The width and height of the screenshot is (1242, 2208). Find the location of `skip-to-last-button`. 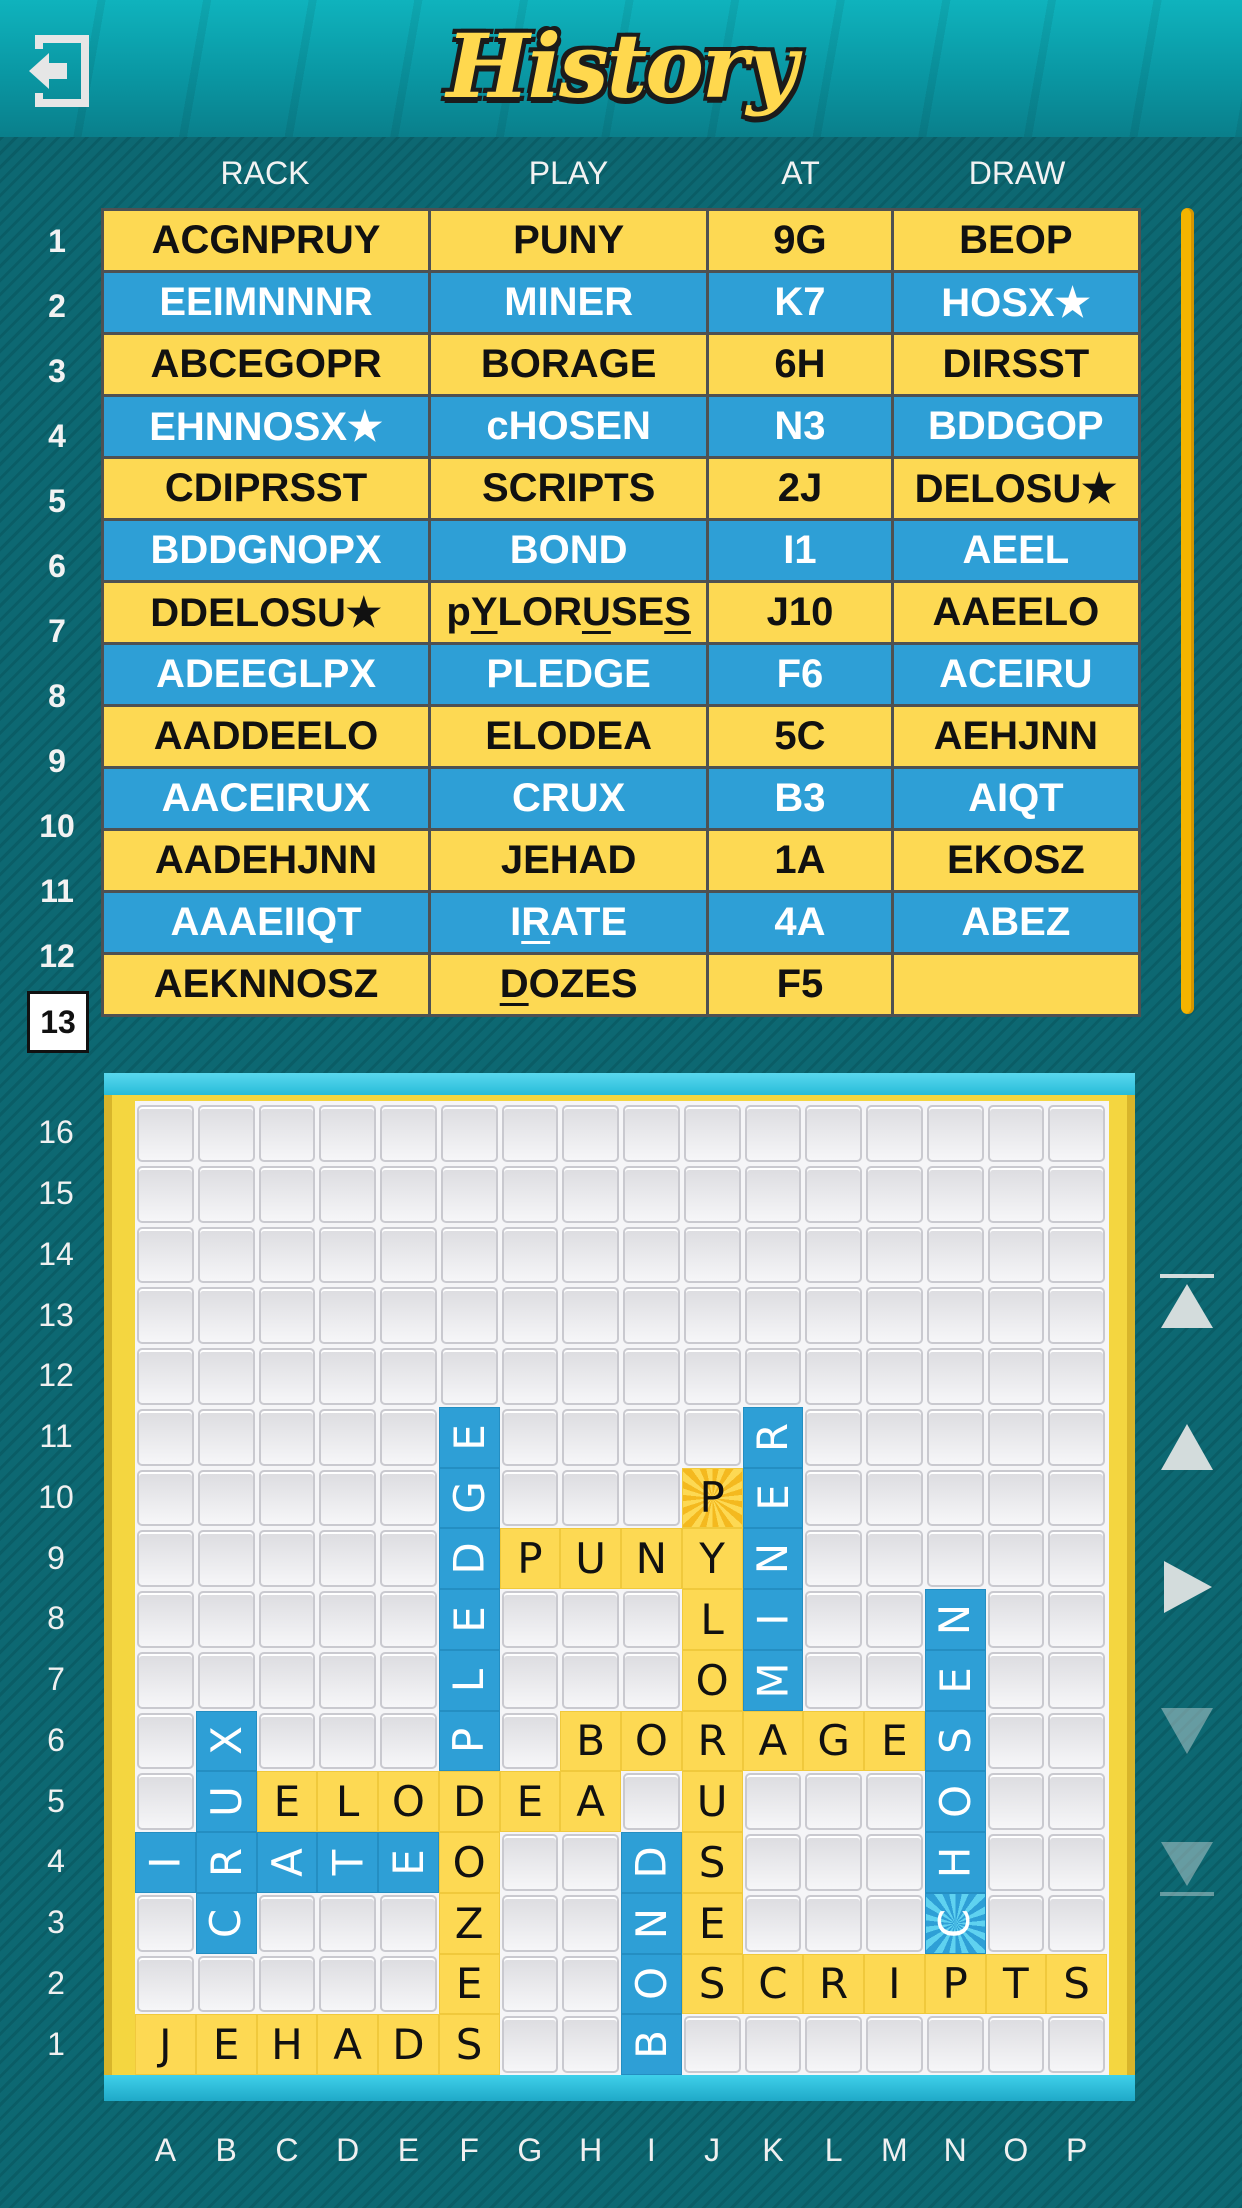

skip-to-last-button is located at coordinates (1187, 1868).